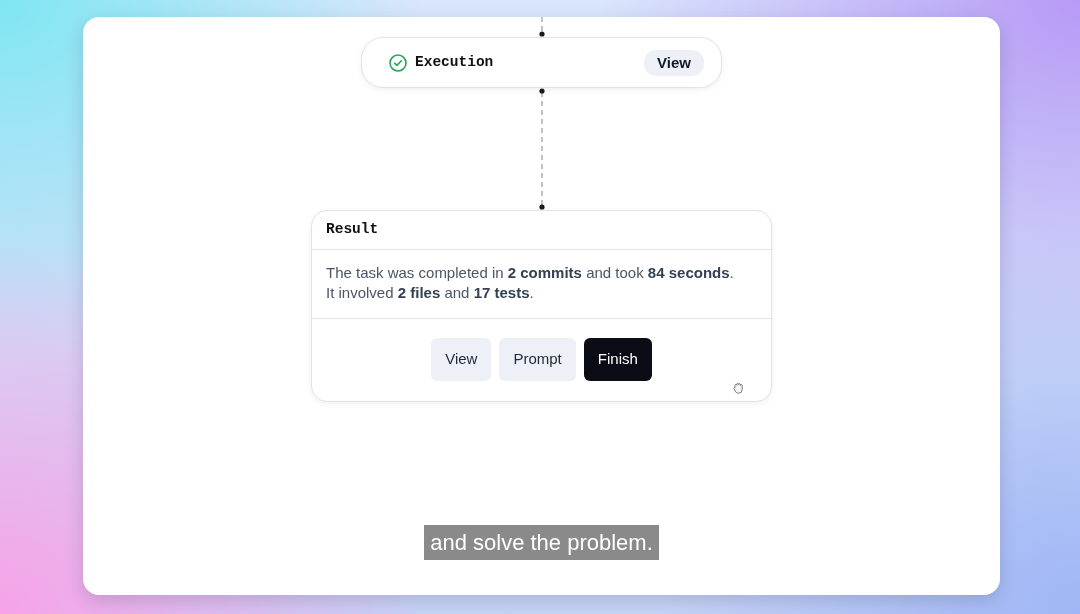 The width and height of the screenshot is (1080, 614). I want to click on node-title: Execution, so click(455, 62).